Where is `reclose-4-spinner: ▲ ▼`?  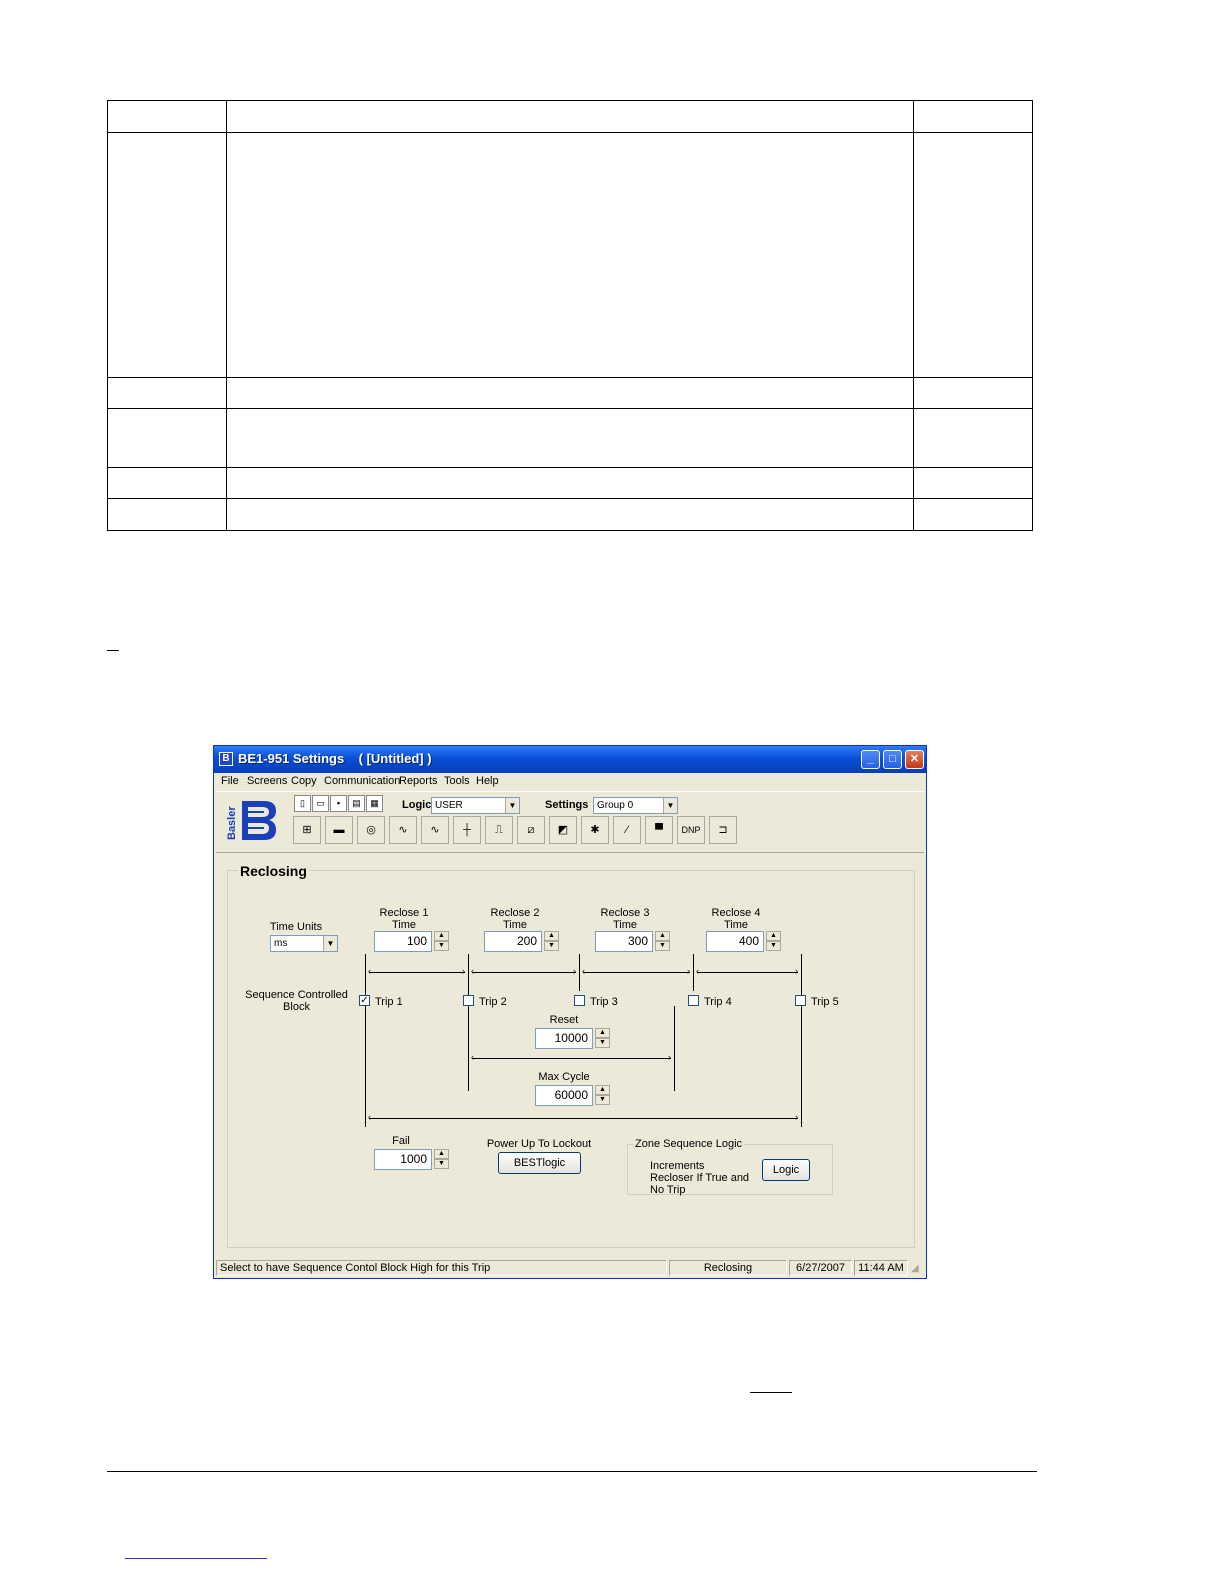 reclose-4-spinner: ▲ ▼ is located at coordinates (773, 941).